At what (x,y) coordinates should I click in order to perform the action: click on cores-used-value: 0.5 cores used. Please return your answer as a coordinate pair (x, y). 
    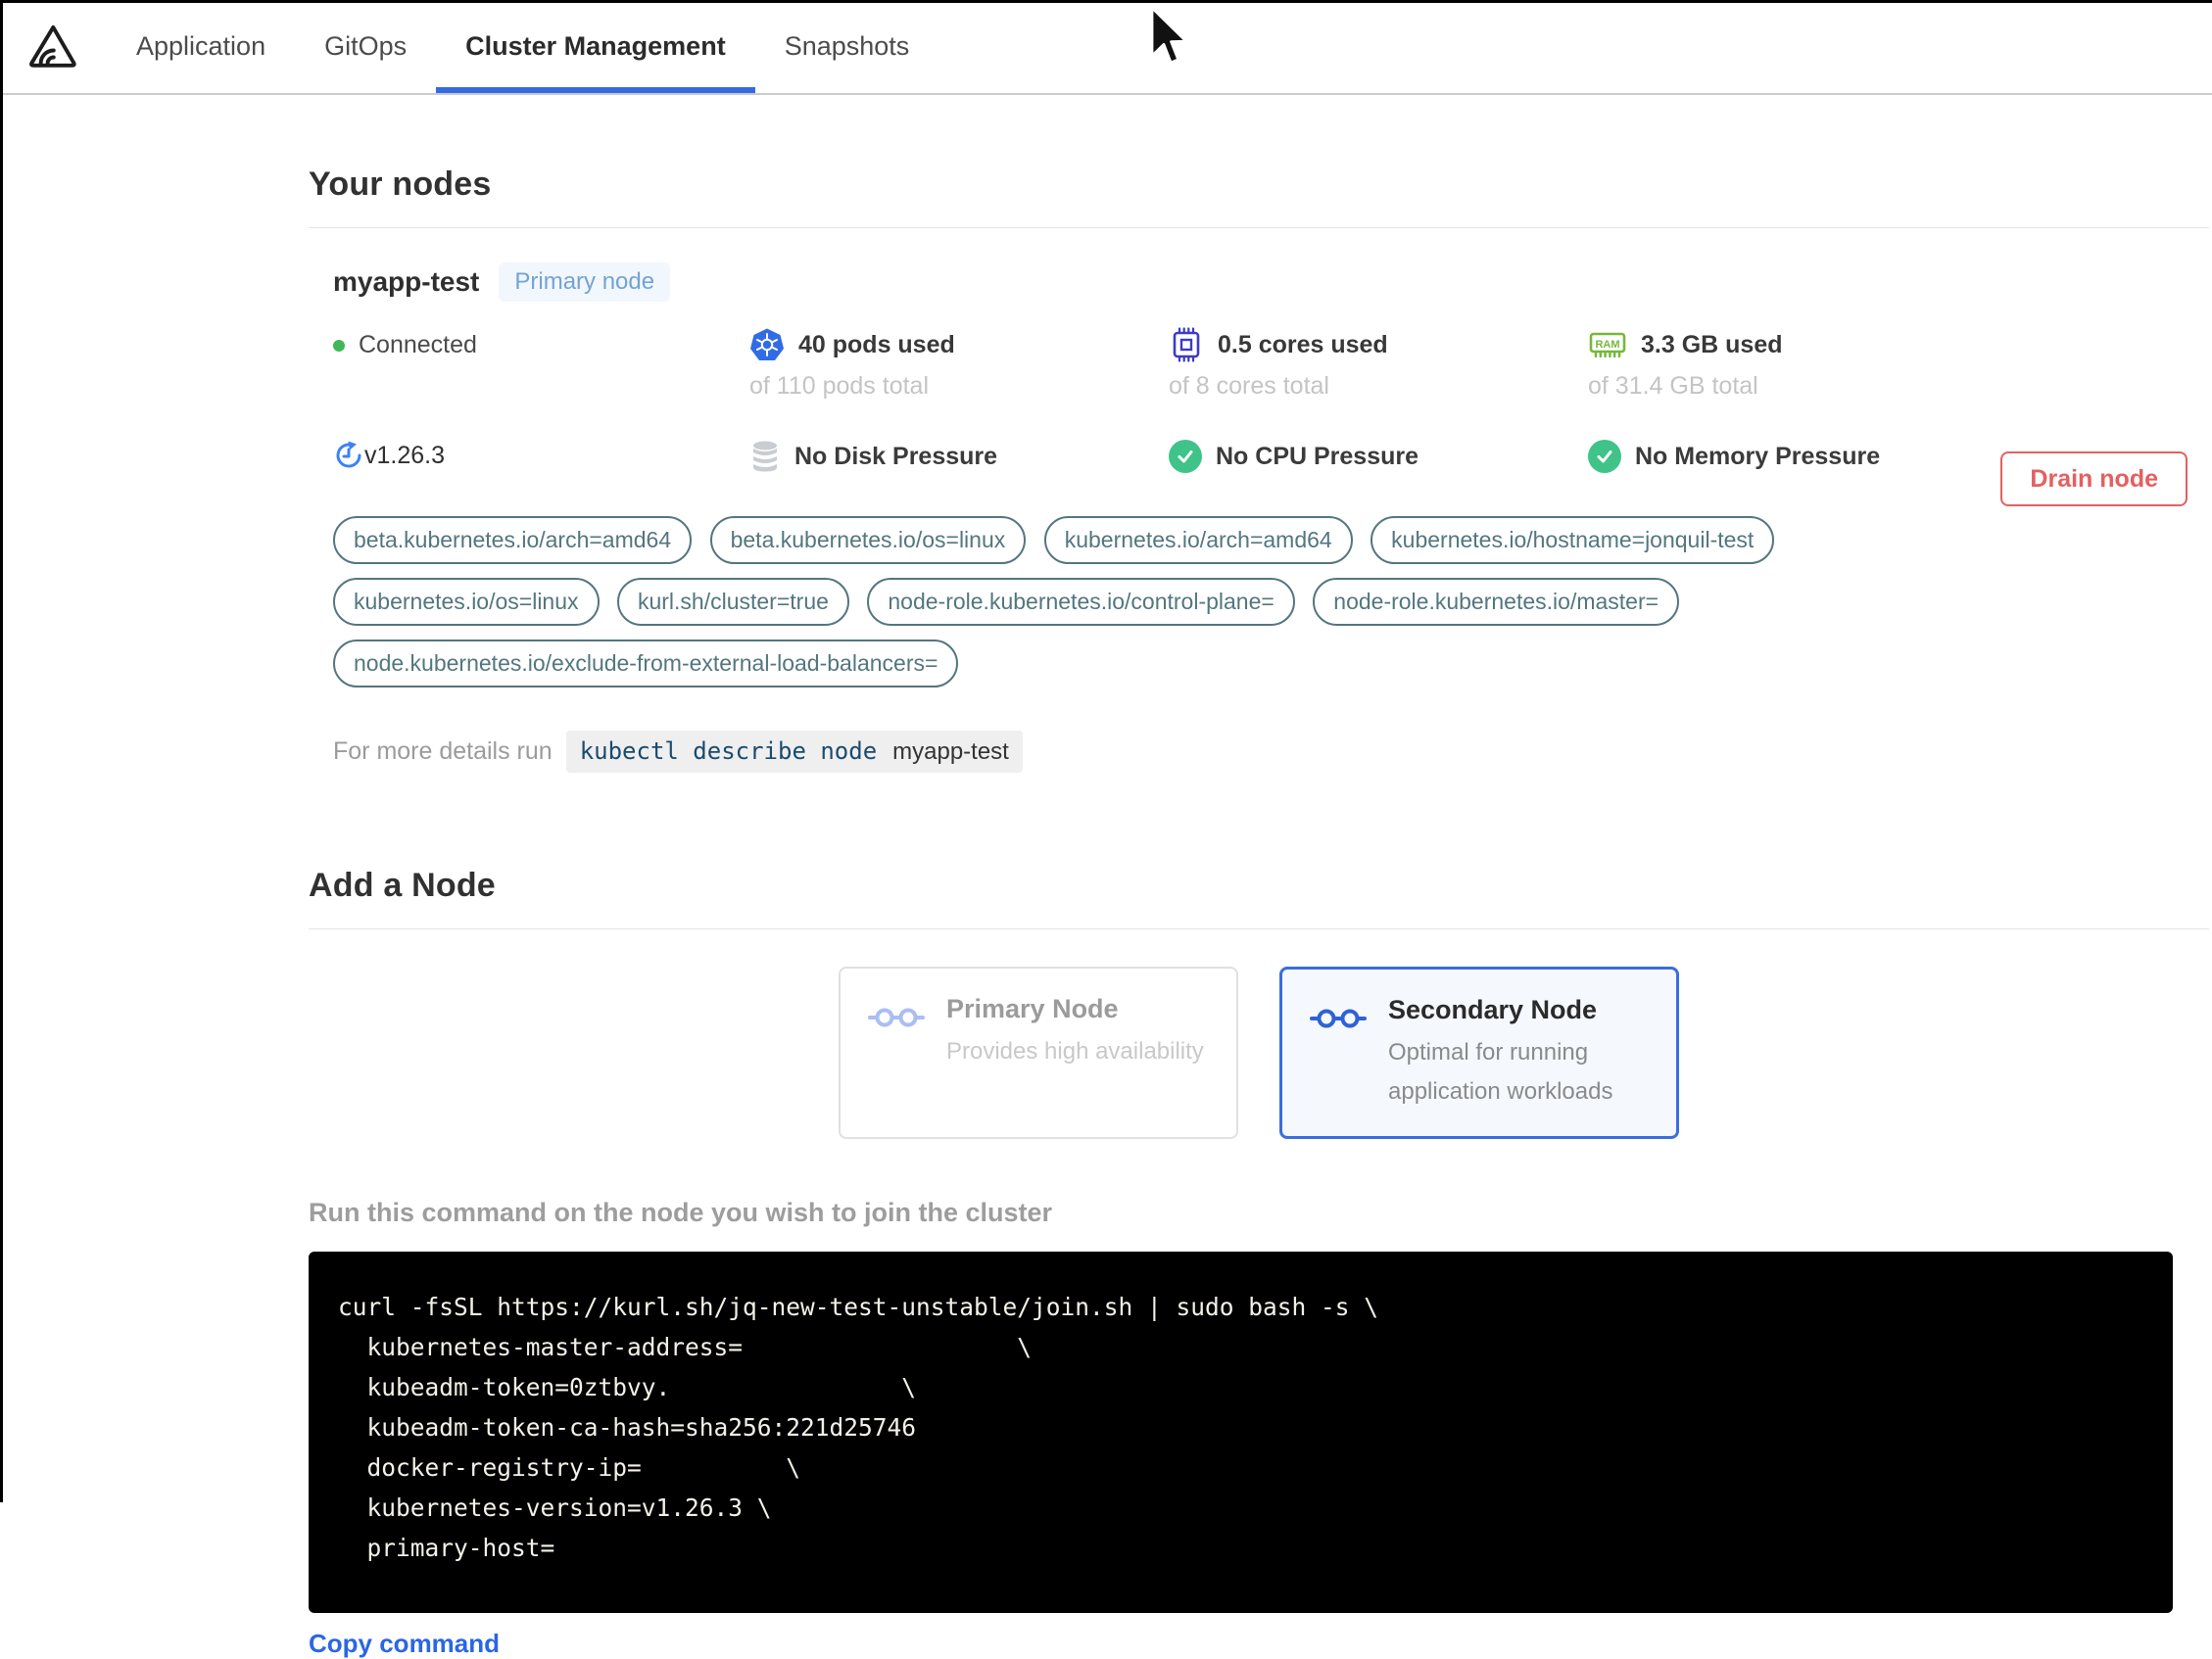
    Looking at the image, I should click on (1303, 344).